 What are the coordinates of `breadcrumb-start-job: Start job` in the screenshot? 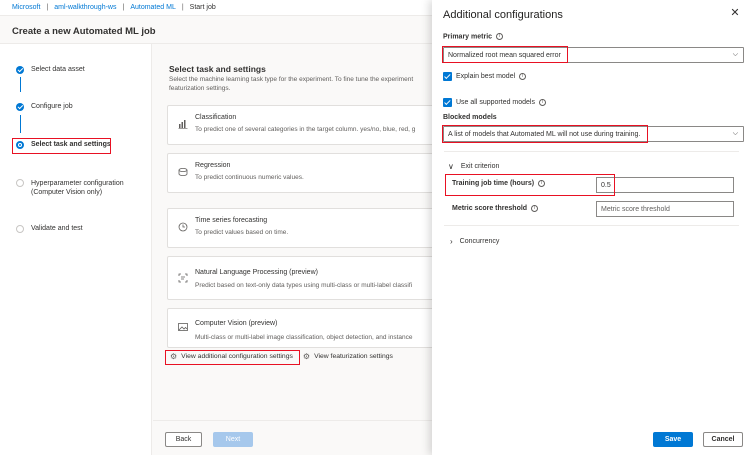 It's located at (202, 7).